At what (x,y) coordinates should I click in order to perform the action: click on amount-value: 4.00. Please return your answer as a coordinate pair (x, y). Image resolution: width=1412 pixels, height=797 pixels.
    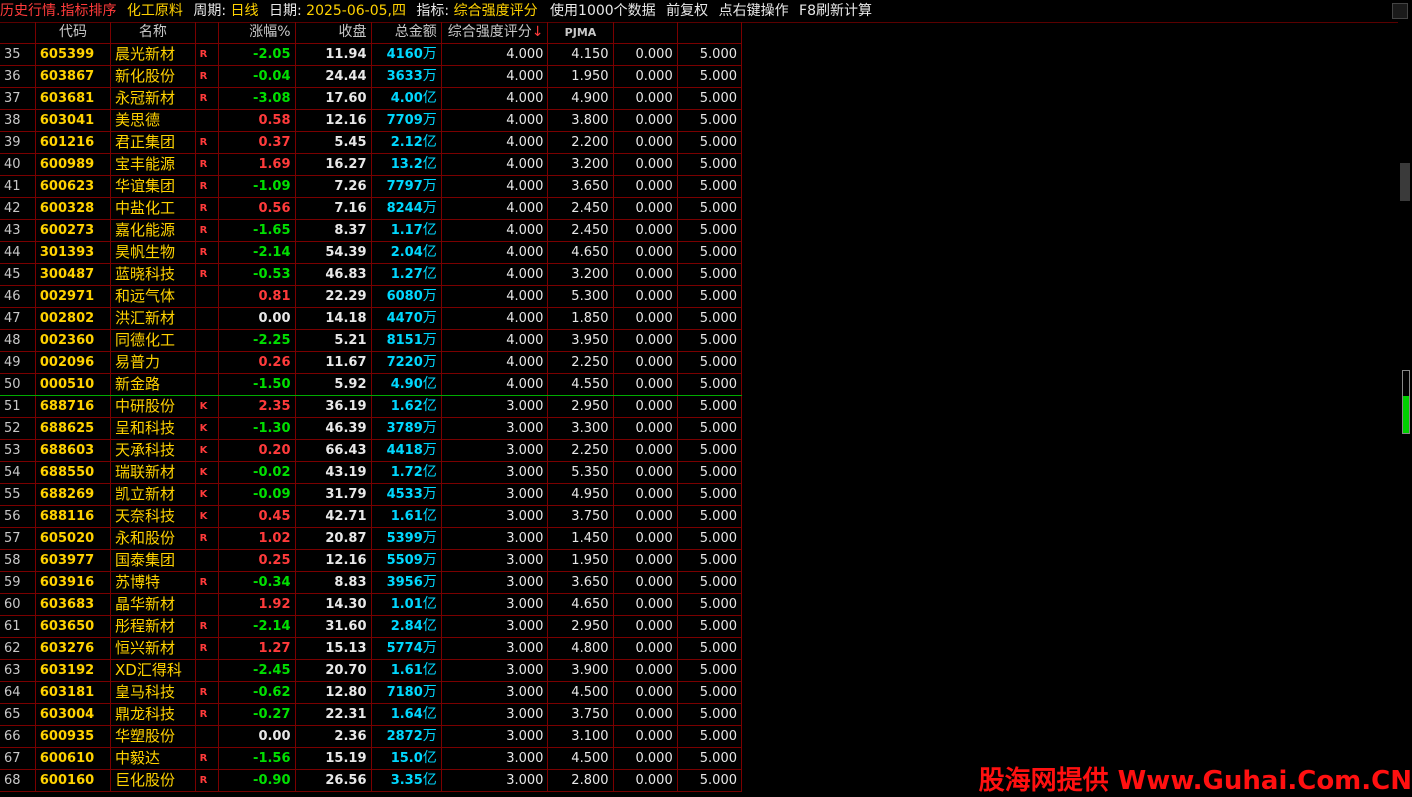
    Looking at the image, I should click on (406, 98).